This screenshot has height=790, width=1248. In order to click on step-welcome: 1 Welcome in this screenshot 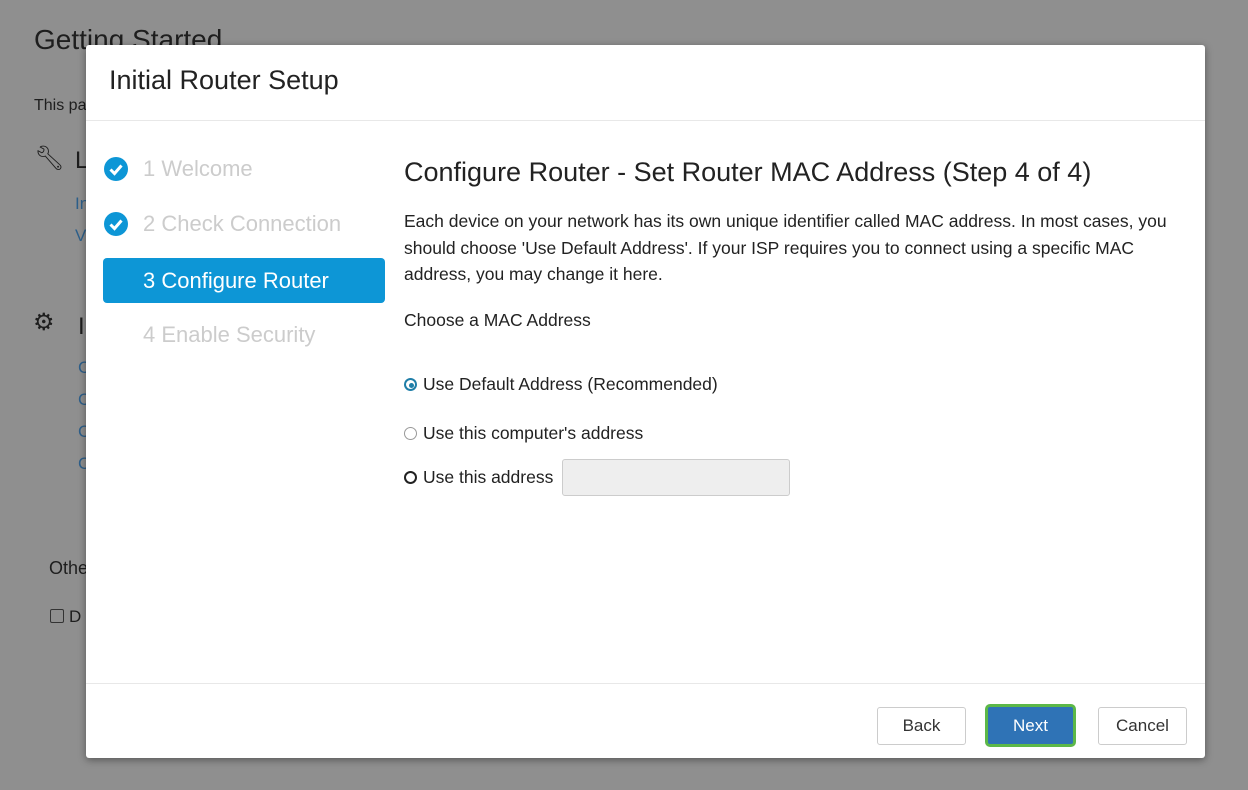, I will do `click(244, 168)`.